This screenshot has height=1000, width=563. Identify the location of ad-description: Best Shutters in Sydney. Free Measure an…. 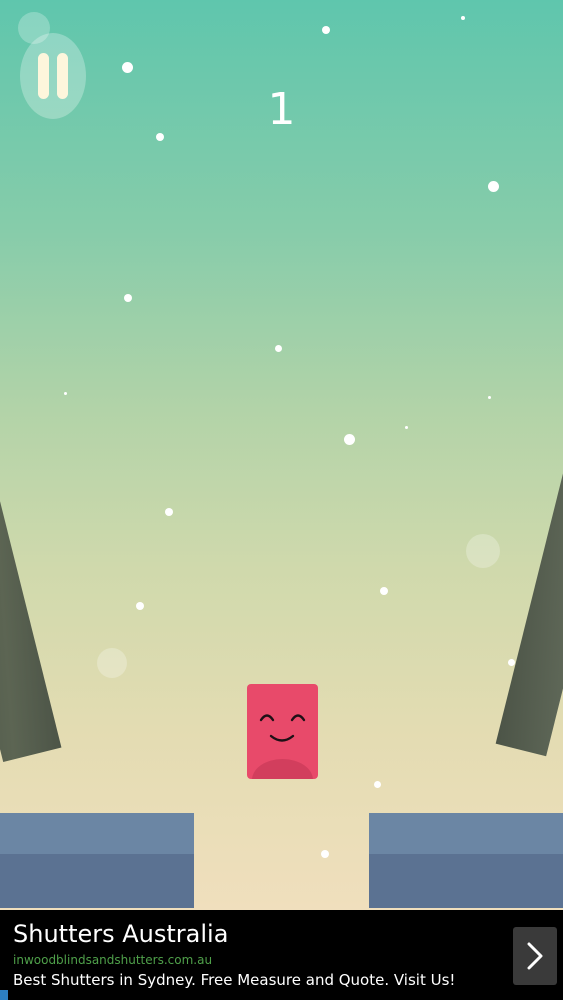
(234, 980).